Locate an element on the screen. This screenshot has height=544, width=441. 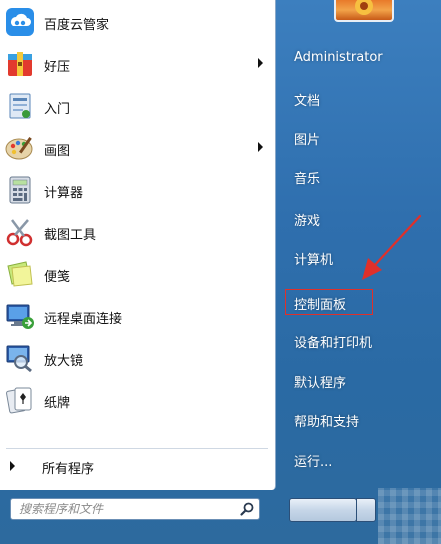
right-item-music: 音乐 is located at coordinates (359, 176).